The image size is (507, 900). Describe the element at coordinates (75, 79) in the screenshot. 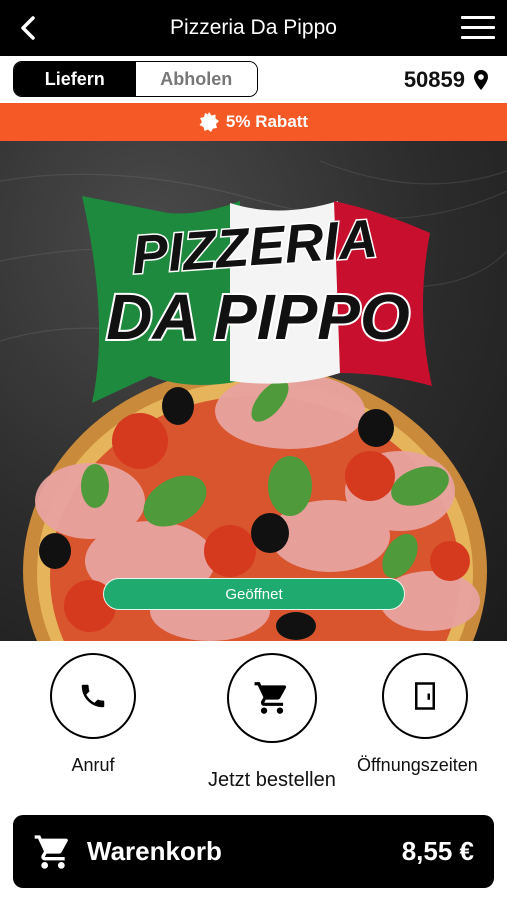

I see `toggle-option-delivery: Liefern` at that location.